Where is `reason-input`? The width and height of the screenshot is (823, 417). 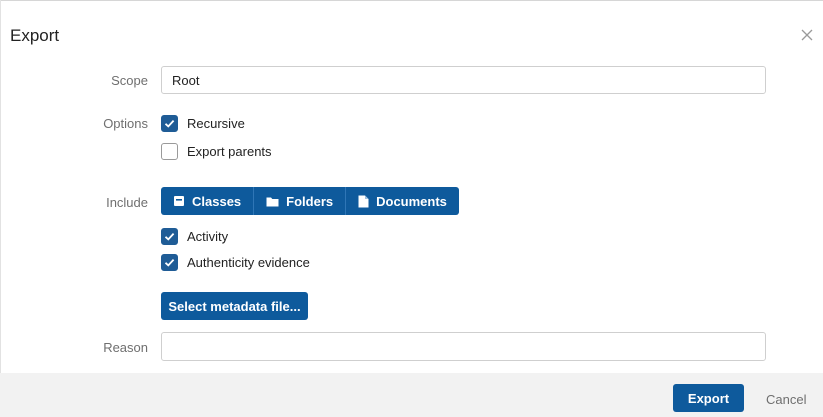
reason-input is located at coordinates (463, 346).